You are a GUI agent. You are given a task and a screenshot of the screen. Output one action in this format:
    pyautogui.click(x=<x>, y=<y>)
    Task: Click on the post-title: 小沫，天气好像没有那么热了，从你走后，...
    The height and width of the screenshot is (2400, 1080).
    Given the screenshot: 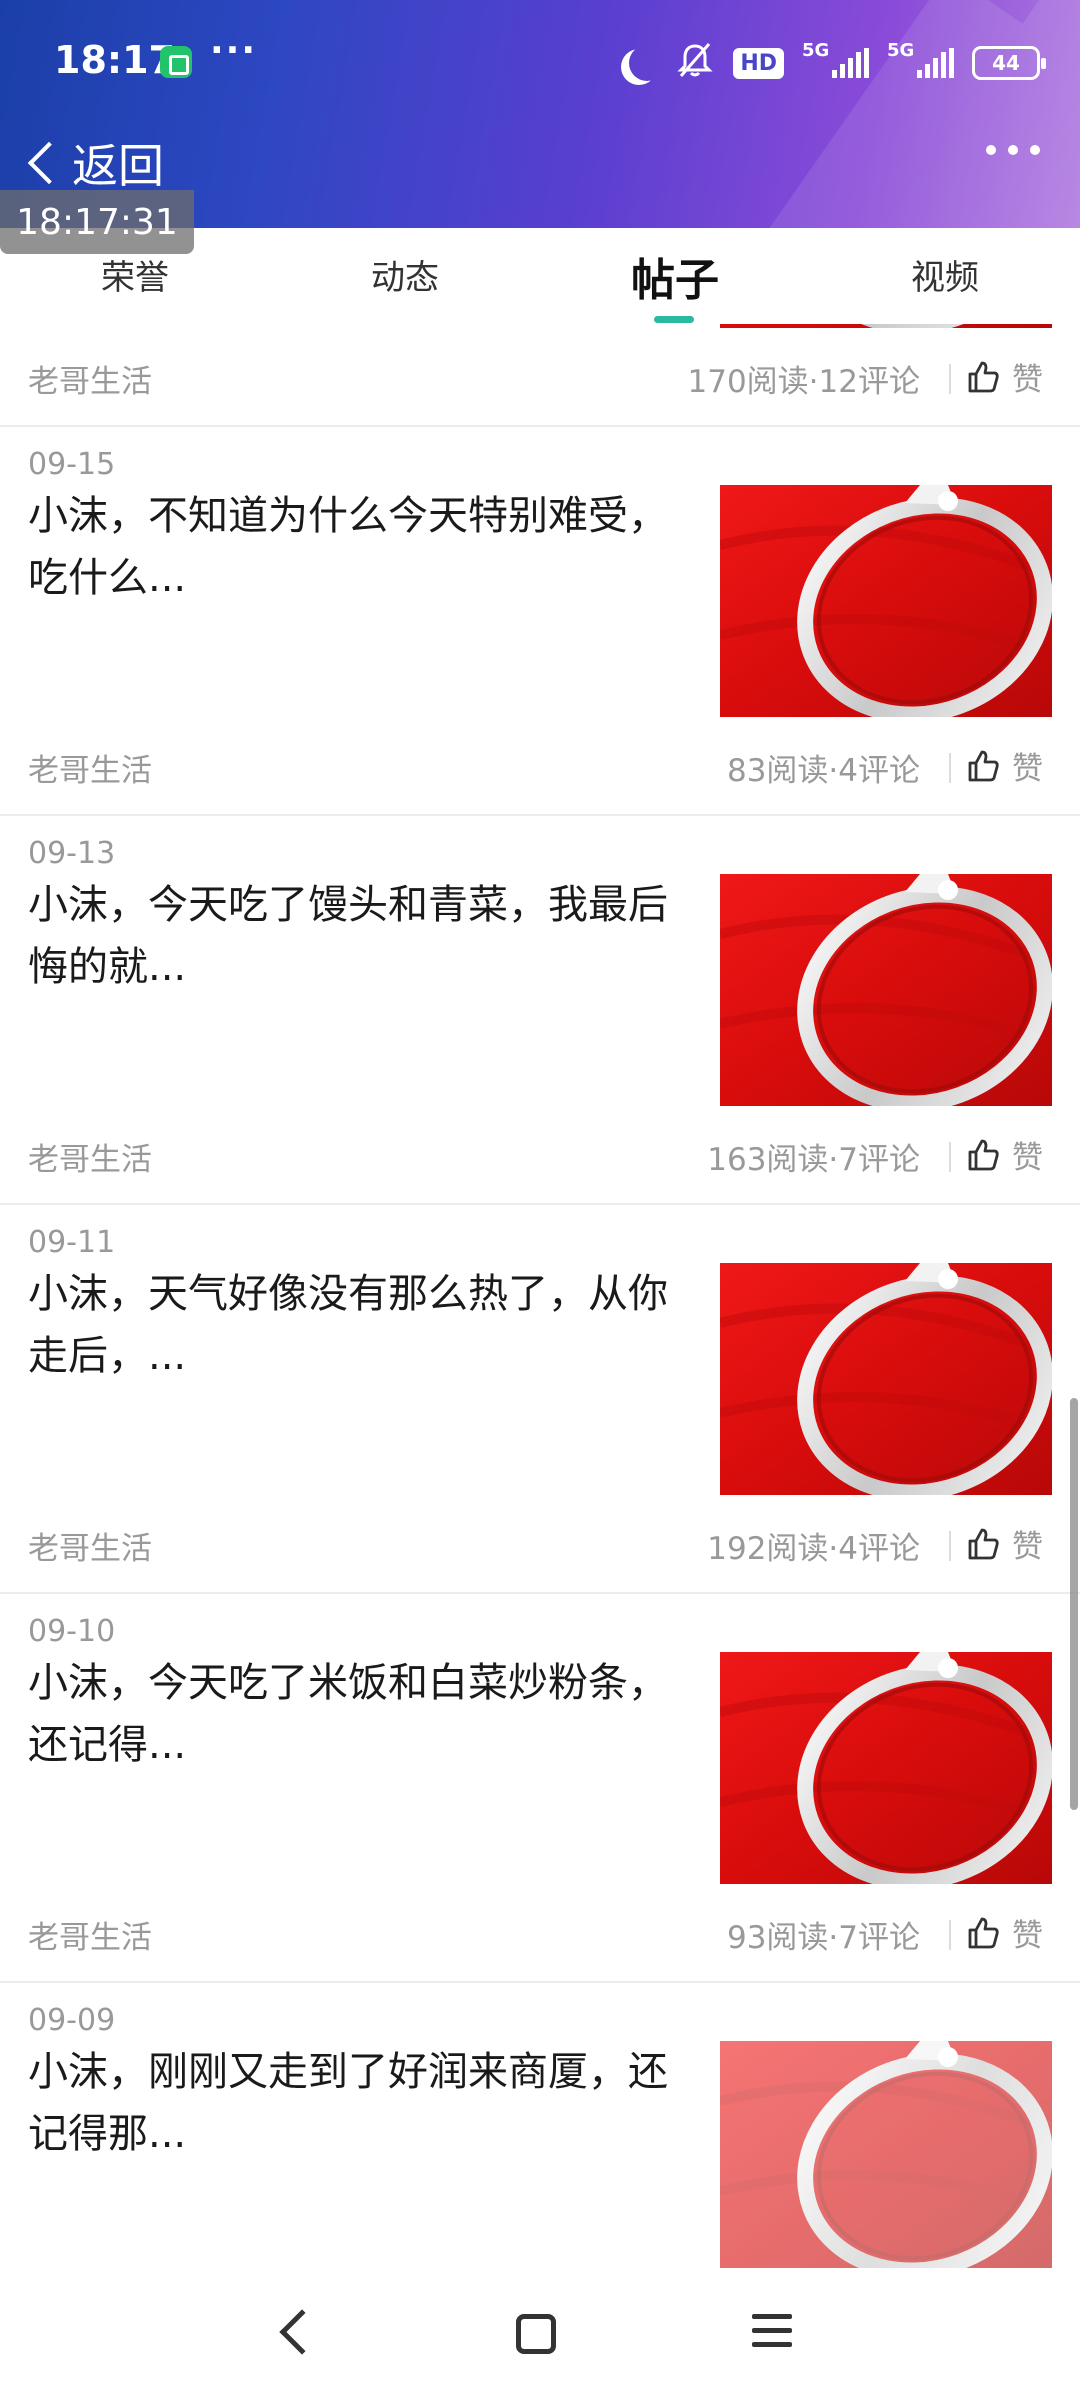 What is the action you would take?
    pyautogui.click(x=348, y=1325)
    